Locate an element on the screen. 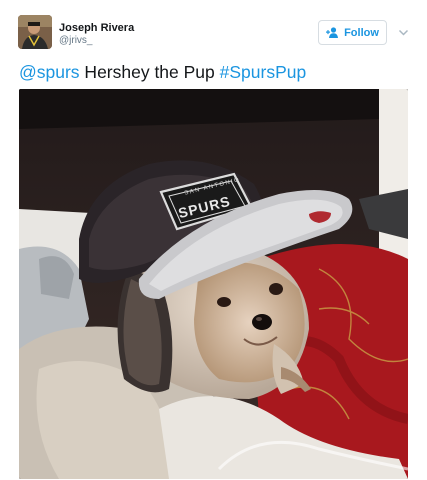 This screenshot has height=480, width=427. tweet-body: Hershey the Pup is located at coordinates (149, 72).